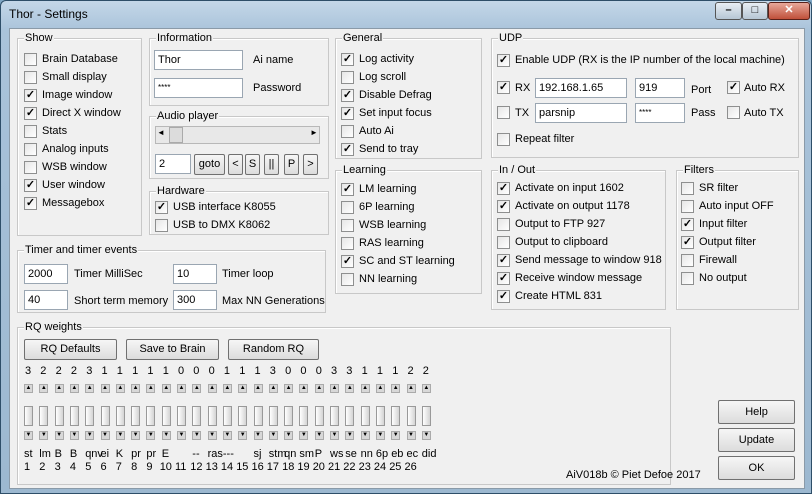 The height and width of the screenshot is (494, 812). What do you see at coordinates (687, 242) in the screenshot?
I see `filter-checkbox-4: ✓` at bounding box center [687, 242].